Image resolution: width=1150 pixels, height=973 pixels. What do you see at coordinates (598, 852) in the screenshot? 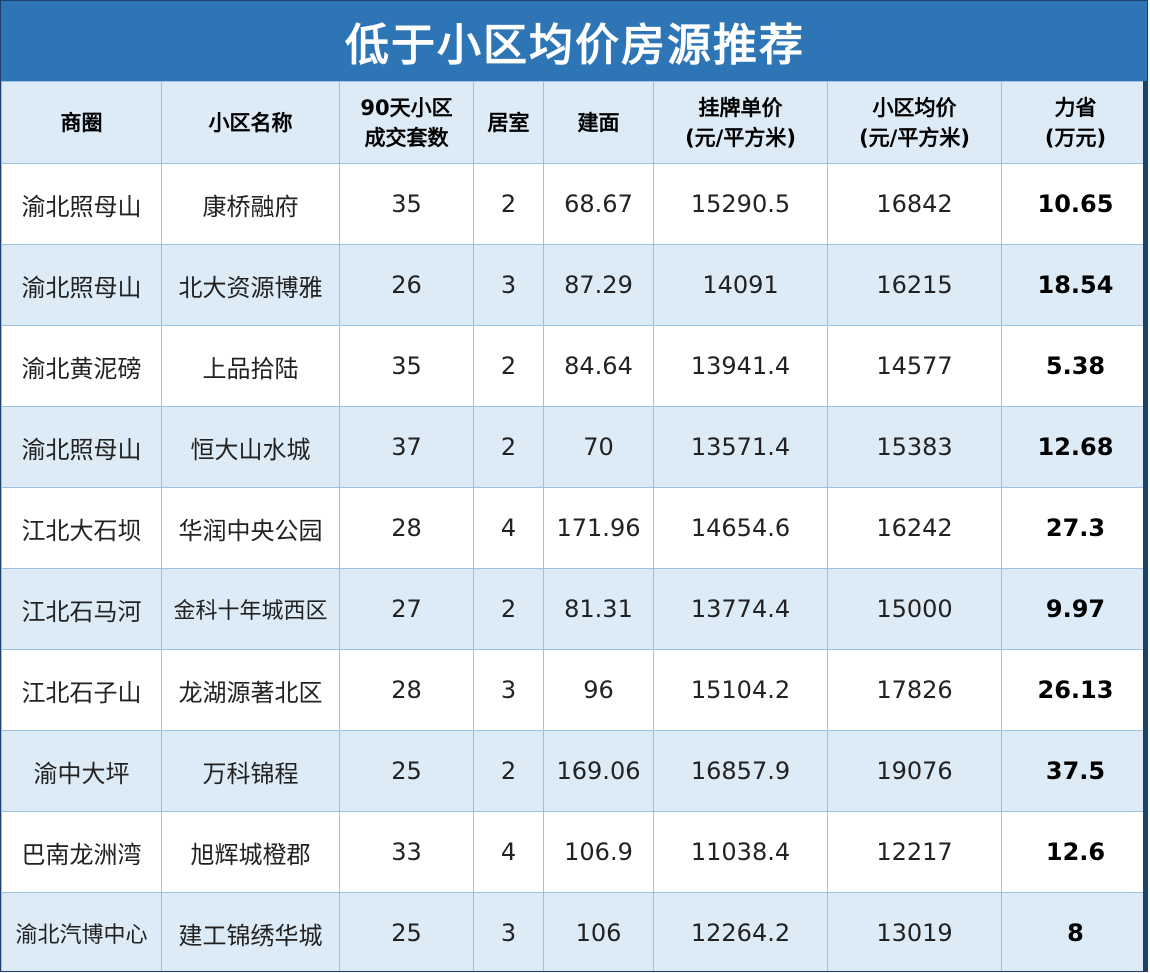
I see `cell-area: 106.9` at bounding box center [598, 852].